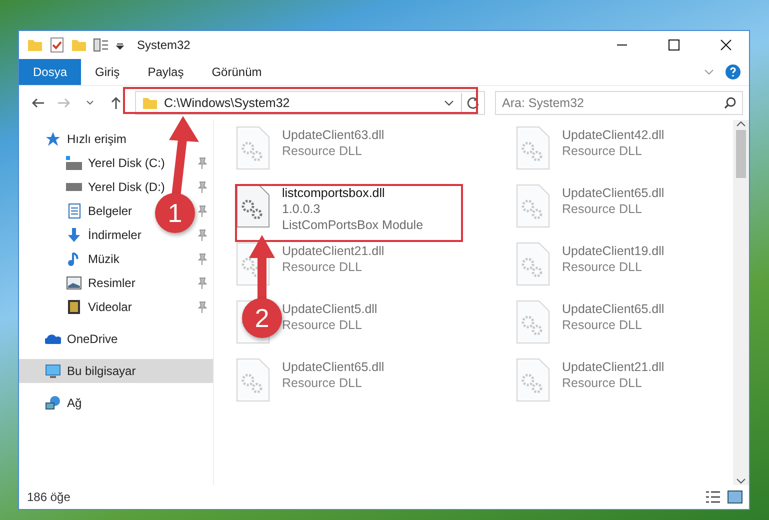 The width and height of the screenshot is (769, 520). Describe the element at coordinates (74, 307) in the screenshot. I see `film-icon` at that location.